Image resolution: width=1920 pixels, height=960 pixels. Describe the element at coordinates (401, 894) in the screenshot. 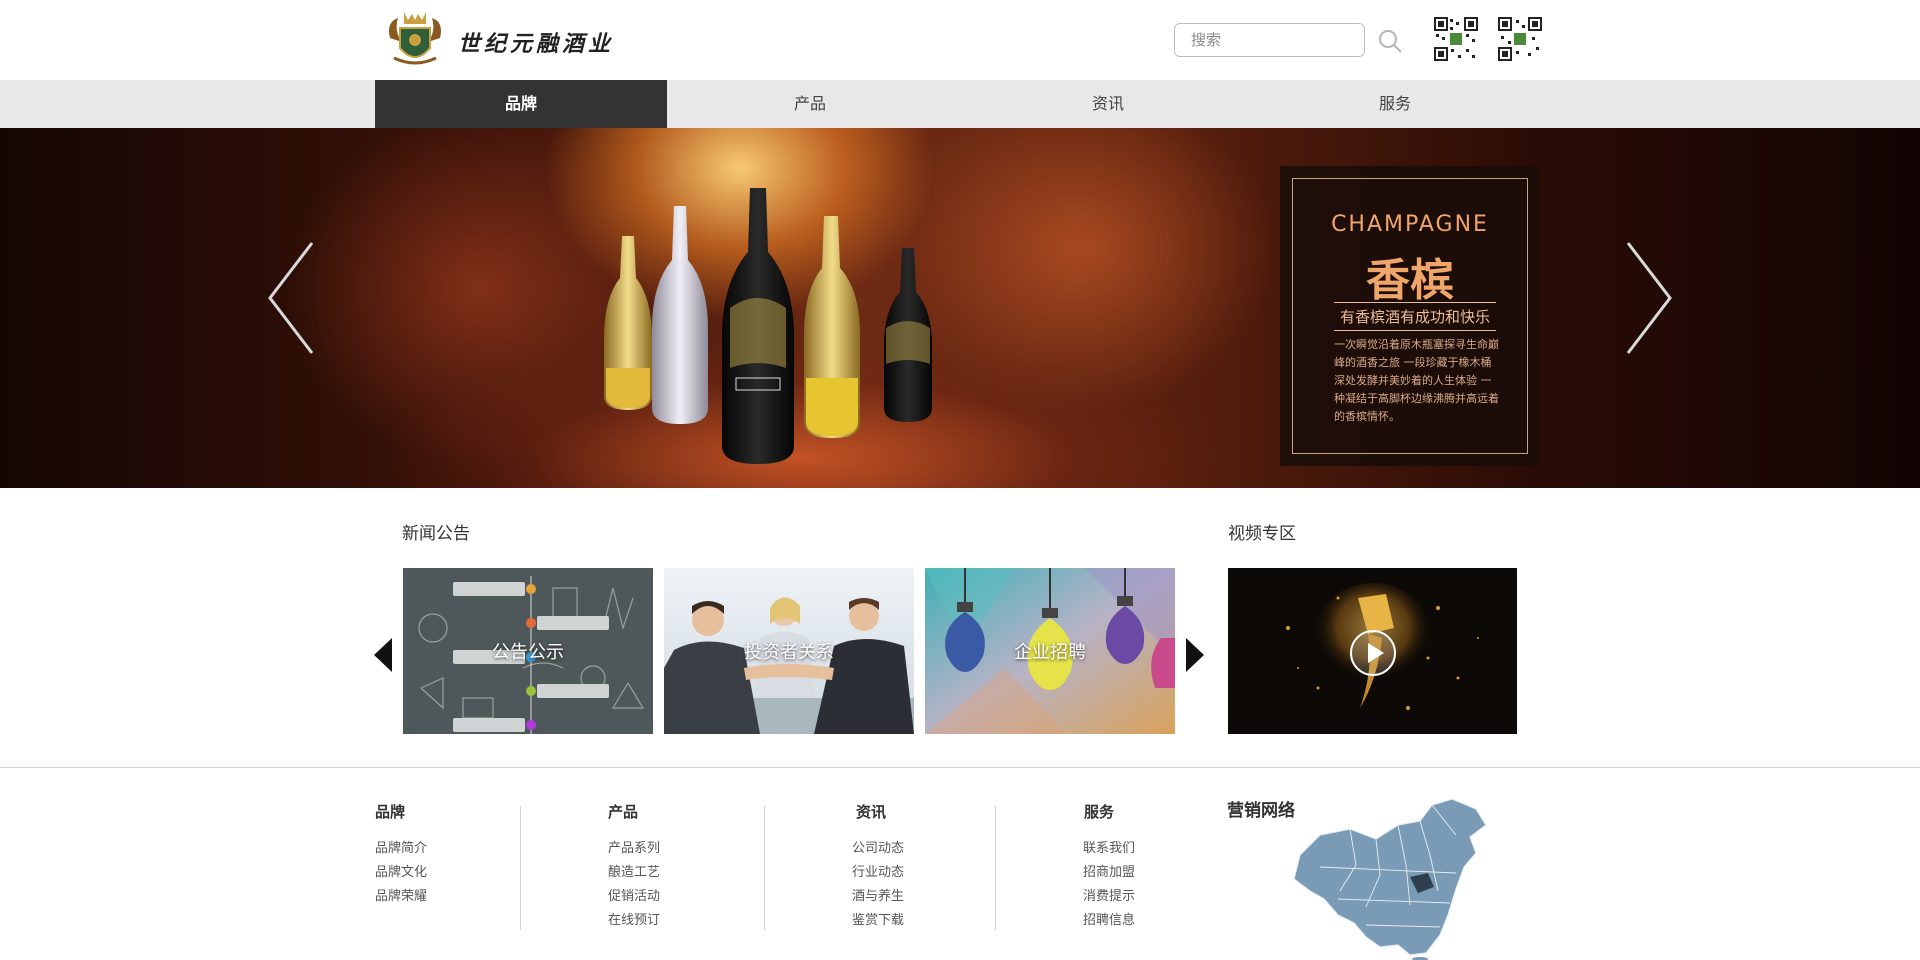

I see `footer-link: 品牌荣耀` at that location.